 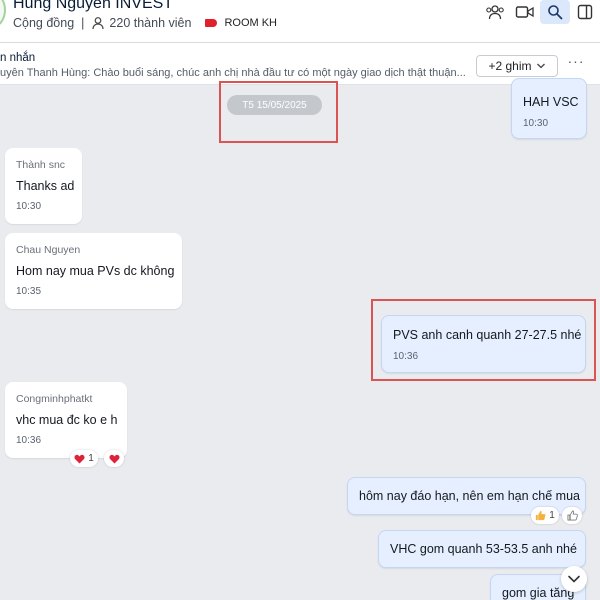 What do you see at coordinates (551, 102) in the screenshot?
I see `message-text: HAH VSC` at bounding box center [551, 102].